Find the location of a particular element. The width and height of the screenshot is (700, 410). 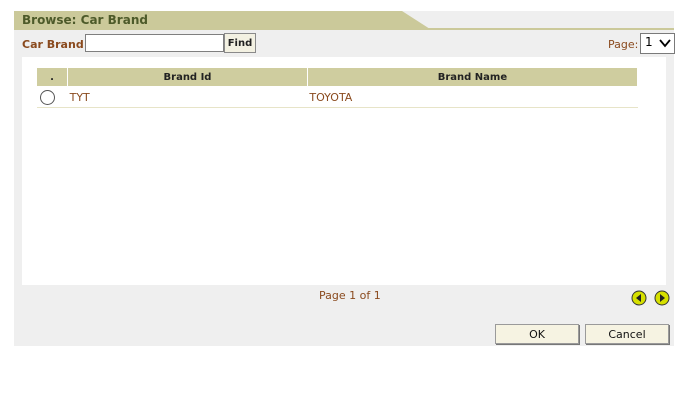

find-button: Find is located at coordinates (240, 43).